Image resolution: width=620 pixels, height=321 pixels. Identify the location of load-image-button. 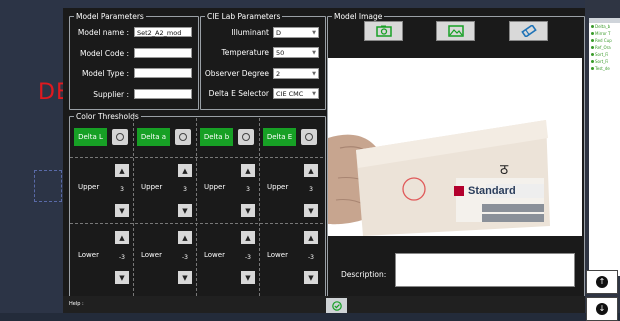
(455, 31).